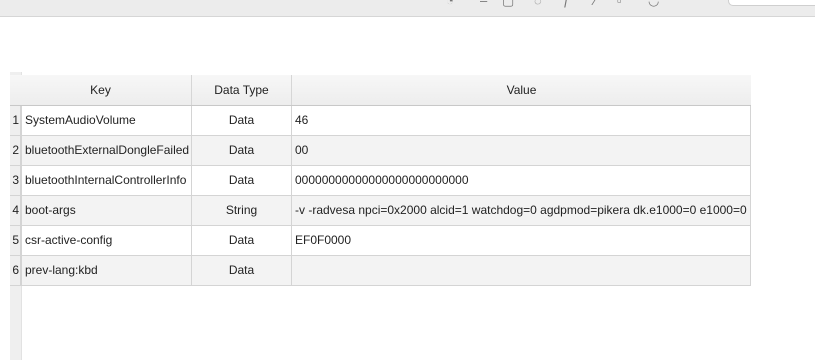 This screenshot has width=815, height=360. What do you see at coordinates (15, 120) in the screenshot?
I see `row-number: 1` at bounding box center [15, 120].